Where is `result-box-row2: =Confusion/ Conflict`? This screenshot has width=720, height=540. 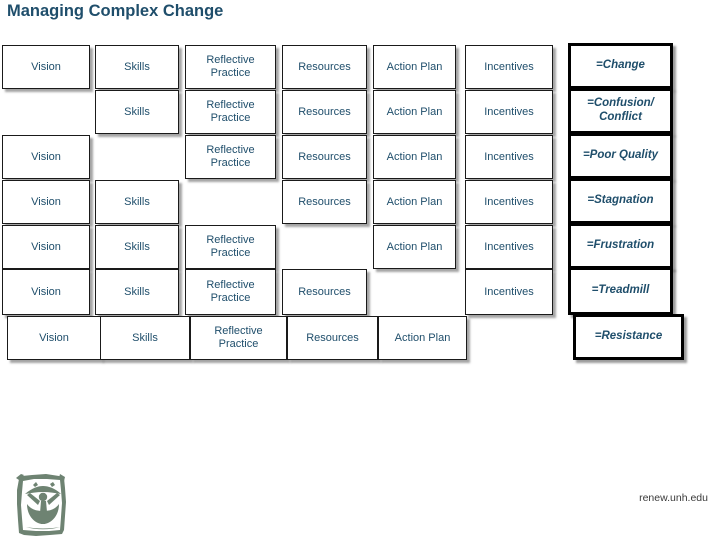
result-box-row2: =Confusion/ Conflict is located at coordinates (620, 111).